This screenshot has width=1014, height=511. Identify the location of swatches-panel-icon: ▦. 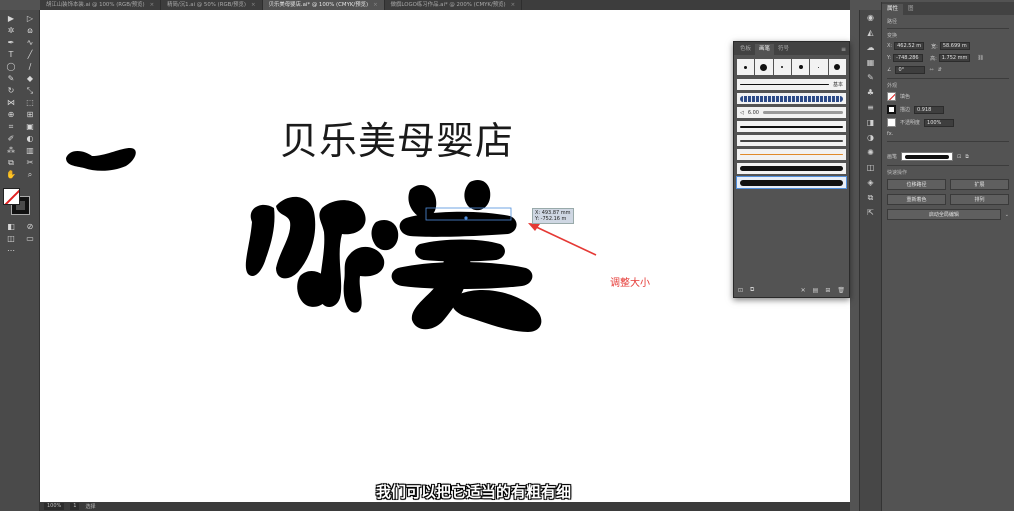
(871, 62).